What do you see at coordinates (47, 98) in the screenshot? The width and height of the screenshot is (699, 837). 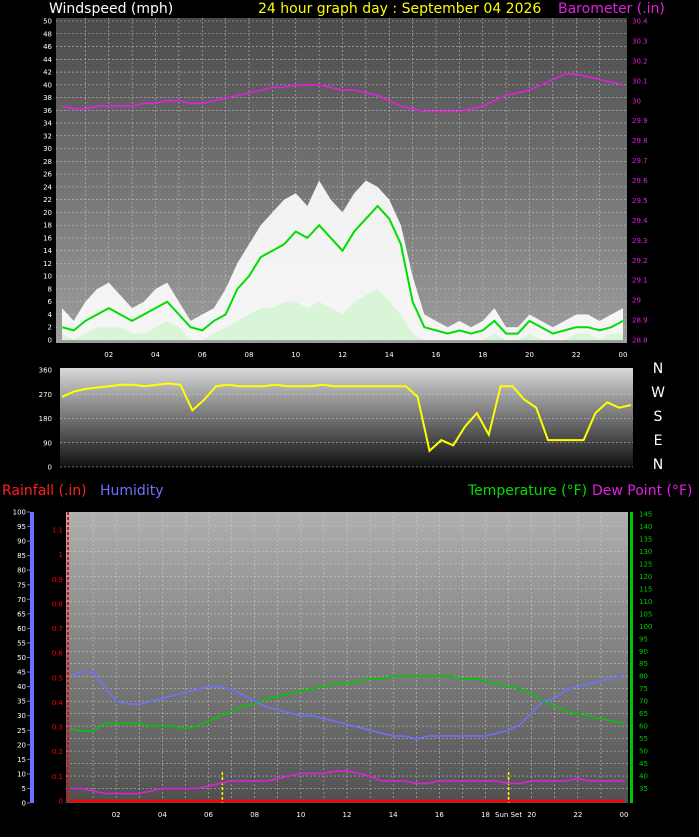 I see `wind-y-tick-label: 38` at bounding box center [47, 98].